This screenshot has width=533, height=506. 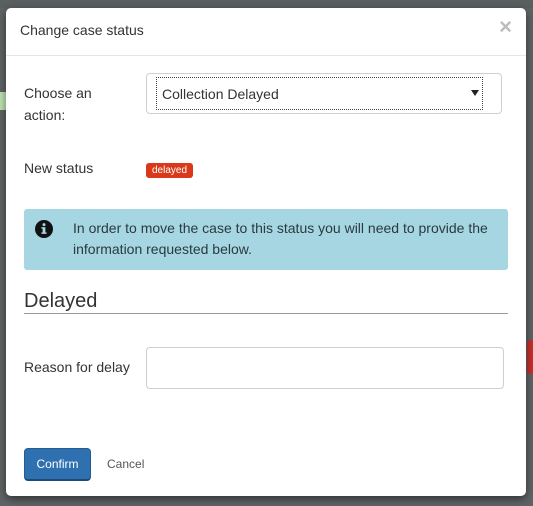 I want to click on section-divider, so click(x=266, y=313).